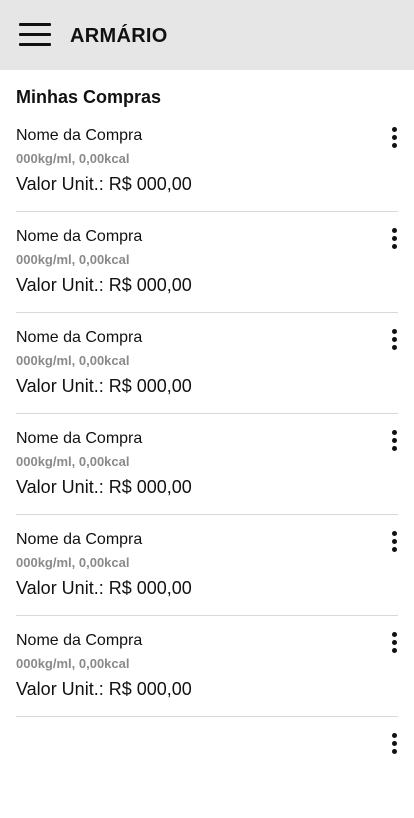 The image size is (414, 818). I want to click on app-bar: ARMÁRIO, so click(207, 35).